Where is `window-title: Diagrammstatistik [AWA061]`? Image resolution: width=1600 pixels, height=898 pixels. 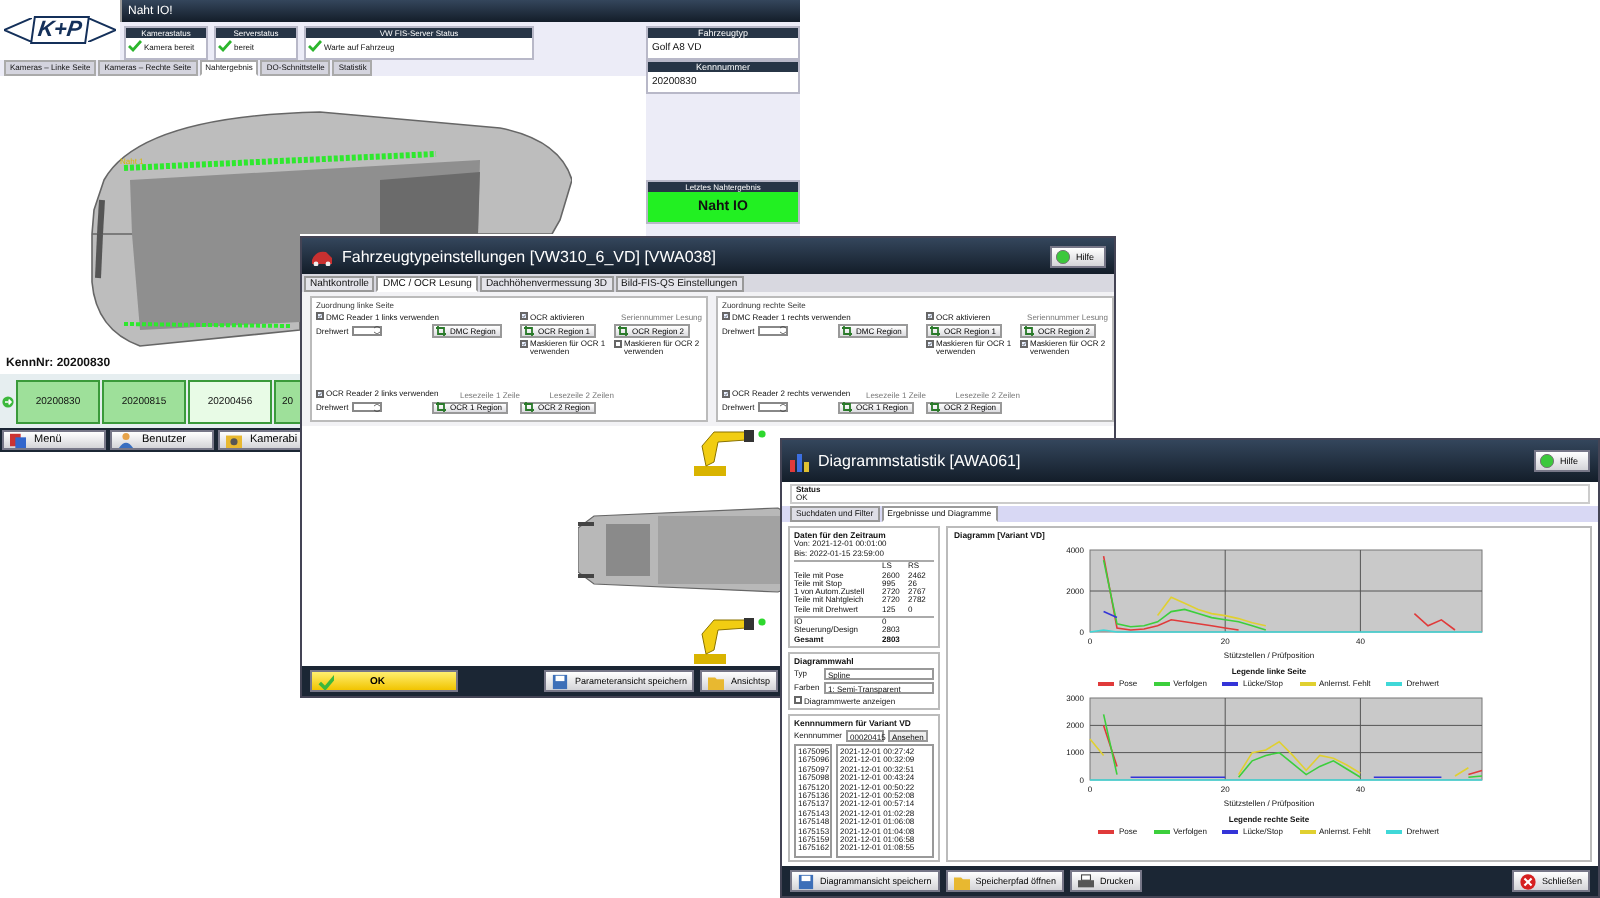 window-title: Diagrammstatistik [AWA061] is located at coordinates (919, 461).